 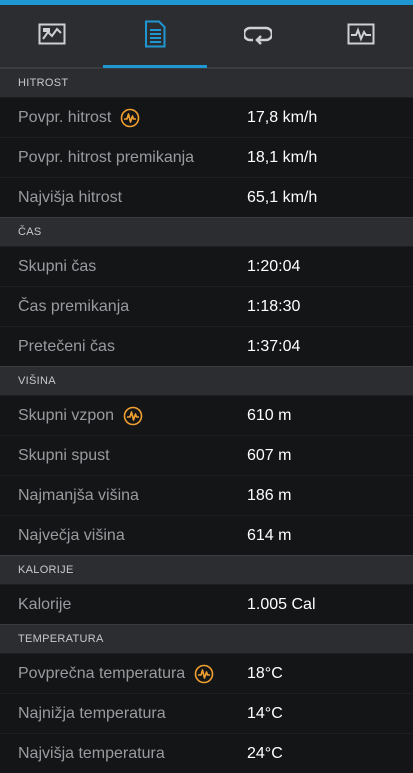 I want to click on tab-laps, so click(x=258, y=36).